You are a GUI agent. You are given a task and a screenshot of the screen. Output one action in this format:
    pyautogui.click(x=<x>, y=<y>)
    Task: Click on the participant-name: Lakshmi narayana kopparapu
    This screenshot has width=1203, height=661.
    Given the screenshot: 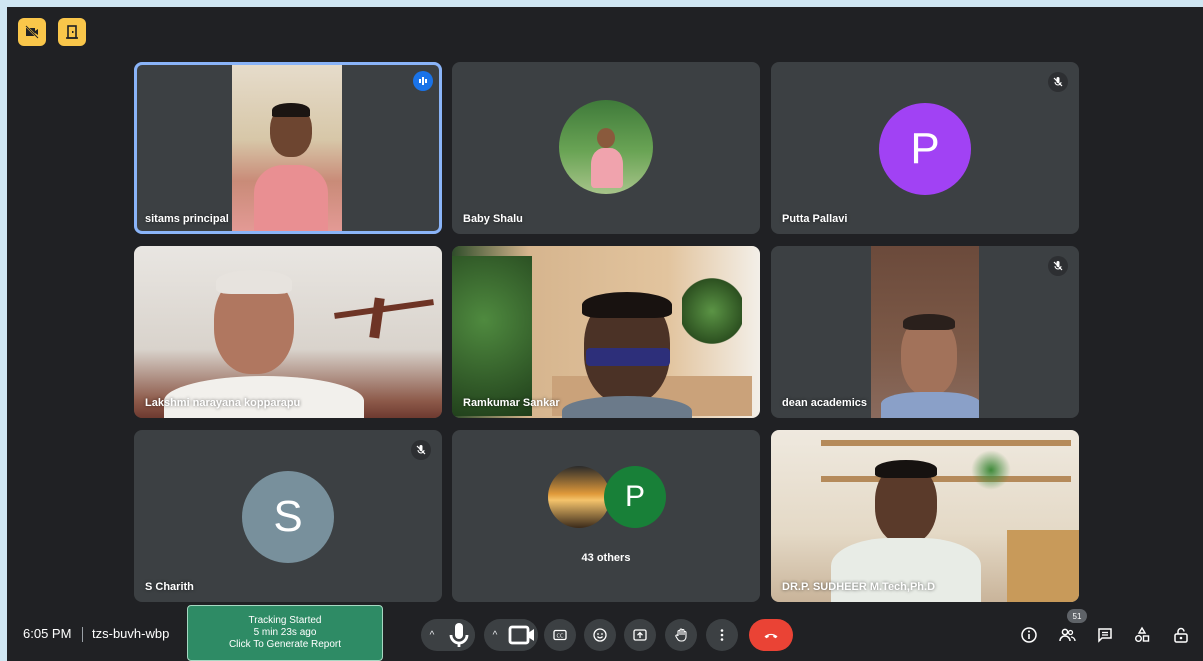 What is the action you would take?
    pyautogui.click(x=223, y=403)
    